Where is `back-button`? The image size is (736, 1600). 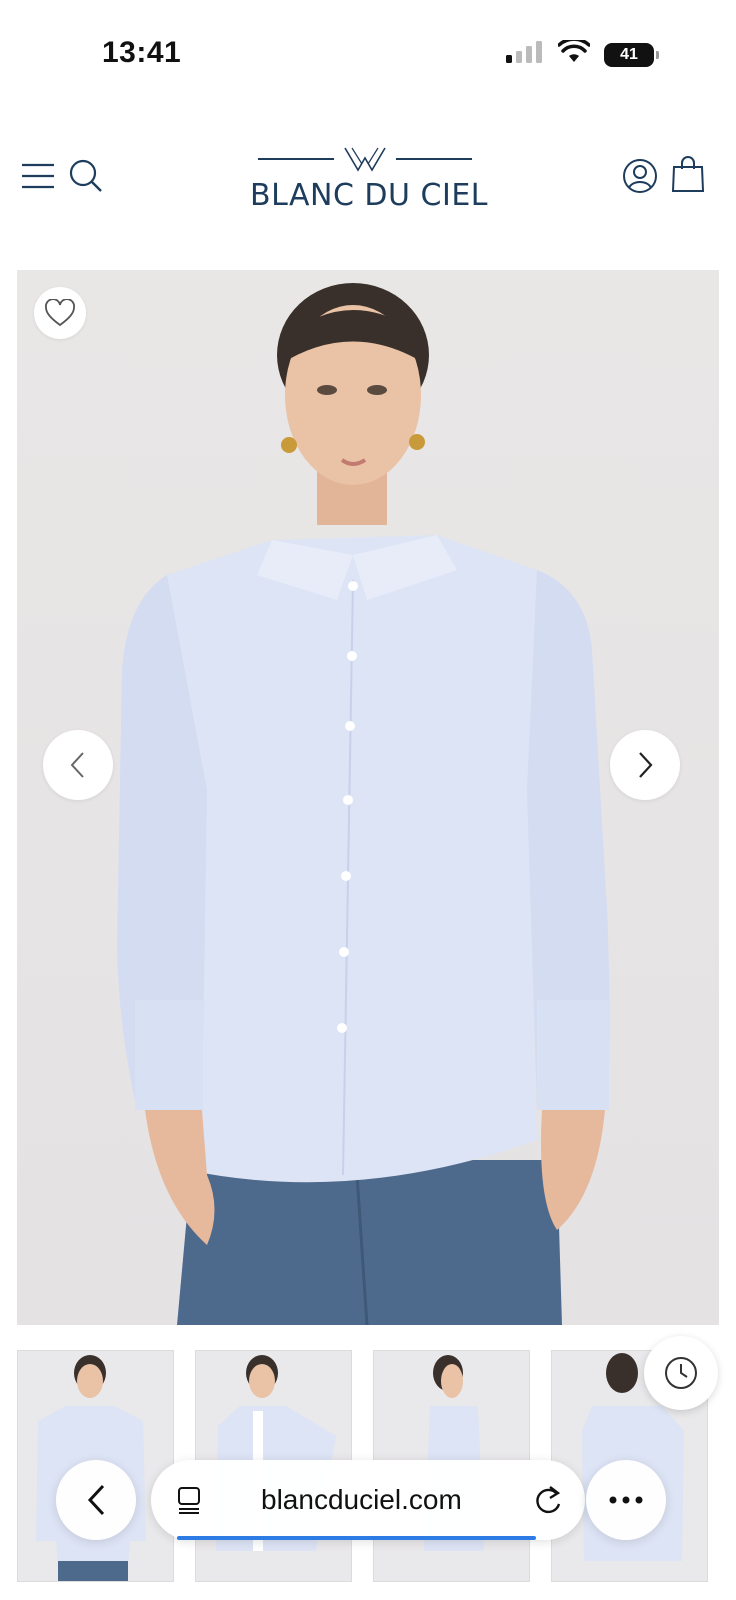
back-button is located at coordinates (96, 1500).